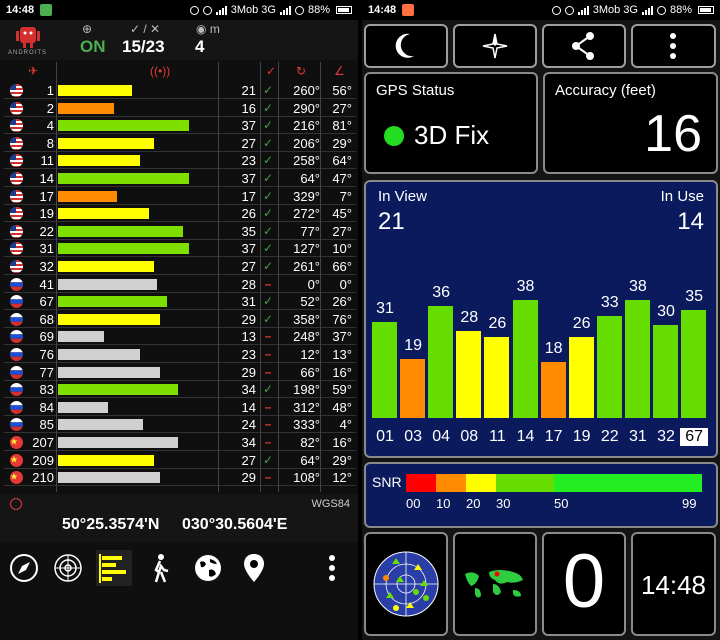 This screenshot has height=640, width=720. I want to click on prn-cell: 76, so click(46, 354).